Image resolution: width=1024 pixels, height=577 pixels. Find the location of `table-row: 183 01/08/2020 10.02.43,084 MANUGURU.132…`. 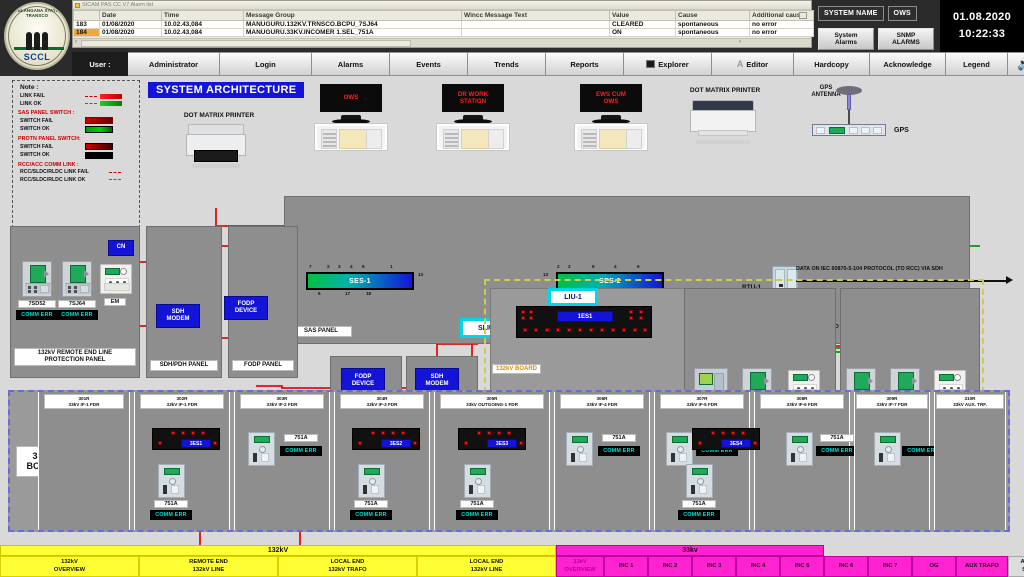

table-row: 183 01/08/2020 10.02.43,084 MANUGURU.132… is located at coordinates (443, 24).